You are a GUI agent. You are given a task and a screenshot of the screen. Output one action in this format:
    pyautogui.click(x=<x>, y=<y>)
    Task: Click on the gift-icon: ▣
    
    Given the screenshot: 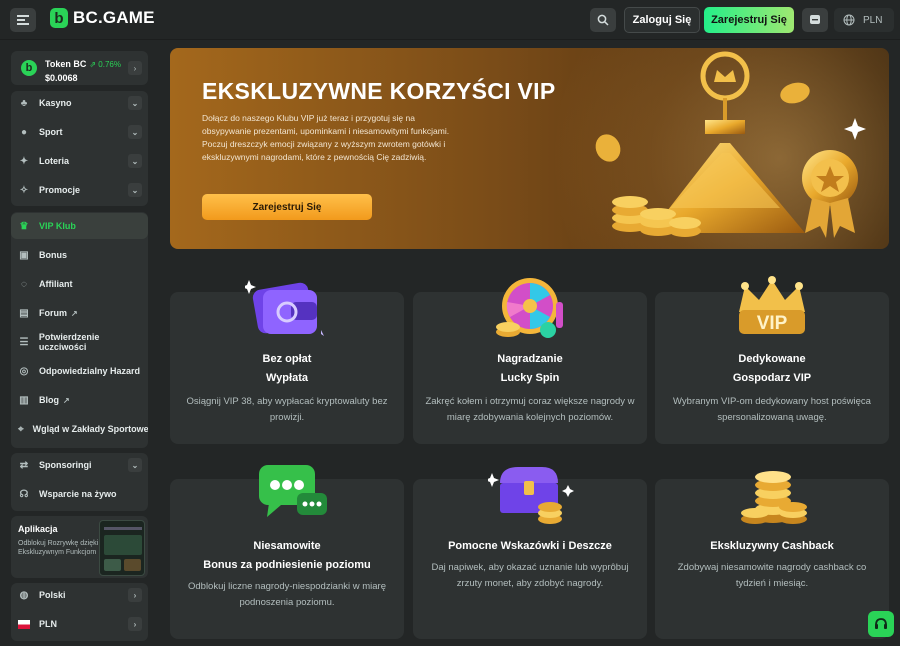 What is the action you would take?
    pyautogui.click(x=24, y=255)
    